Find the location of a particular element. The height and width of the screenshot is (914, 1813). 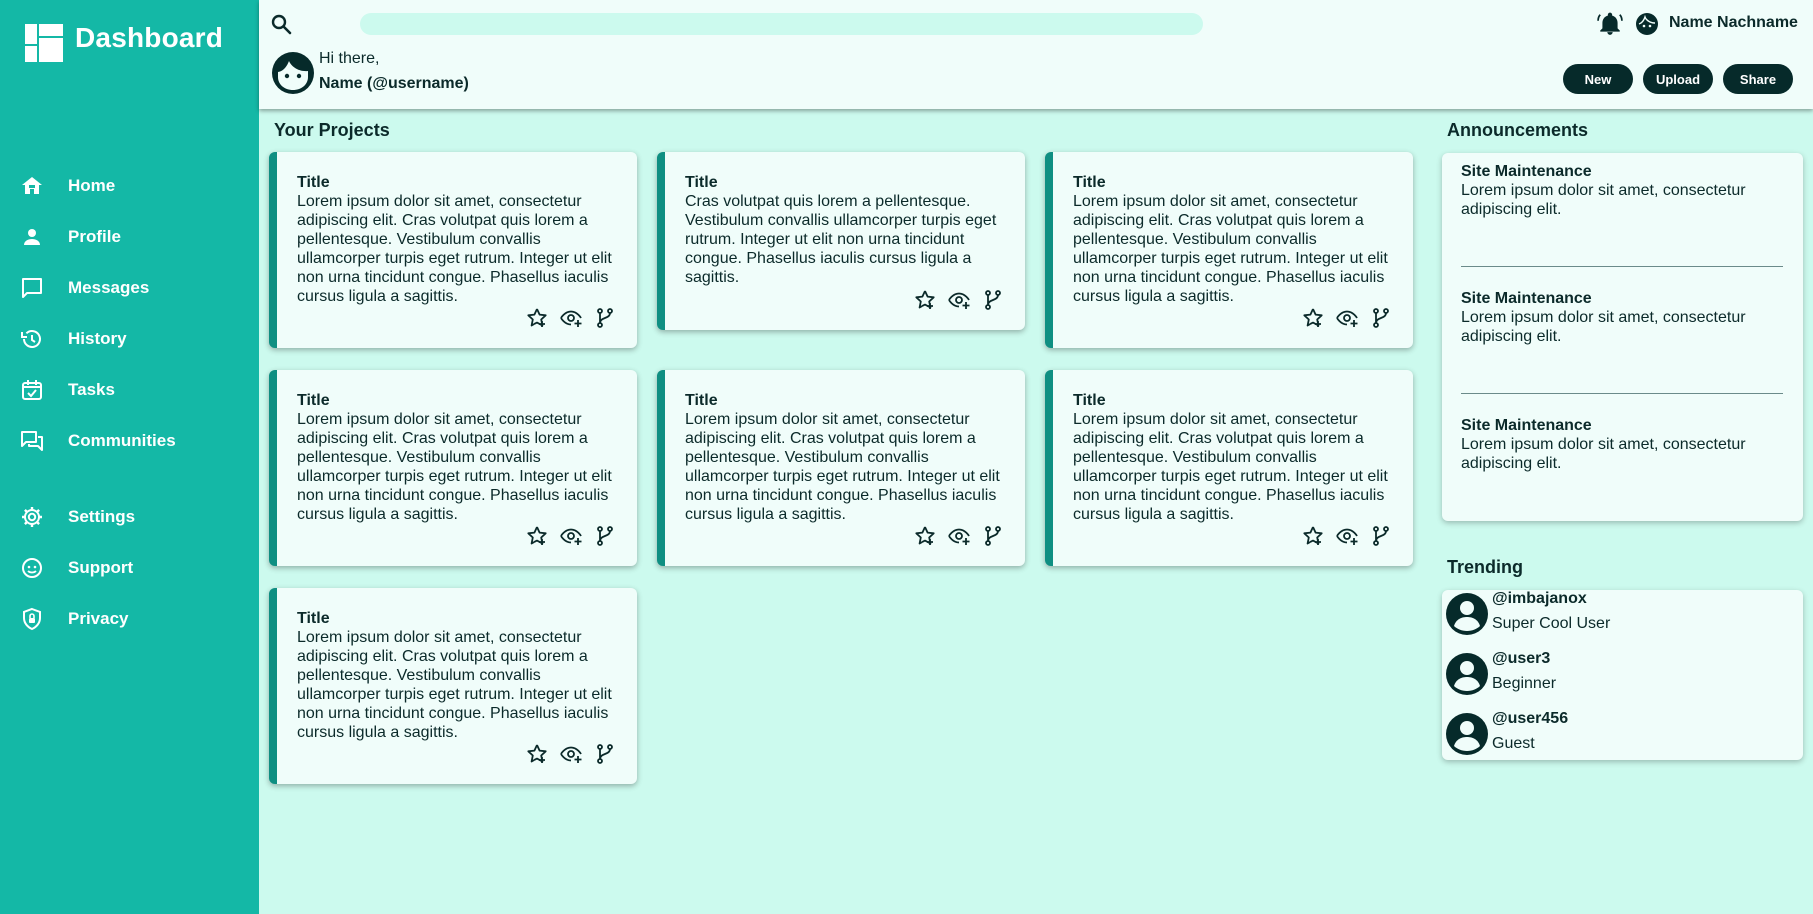

brand: Dashboard is located at coordinates (124, 43).